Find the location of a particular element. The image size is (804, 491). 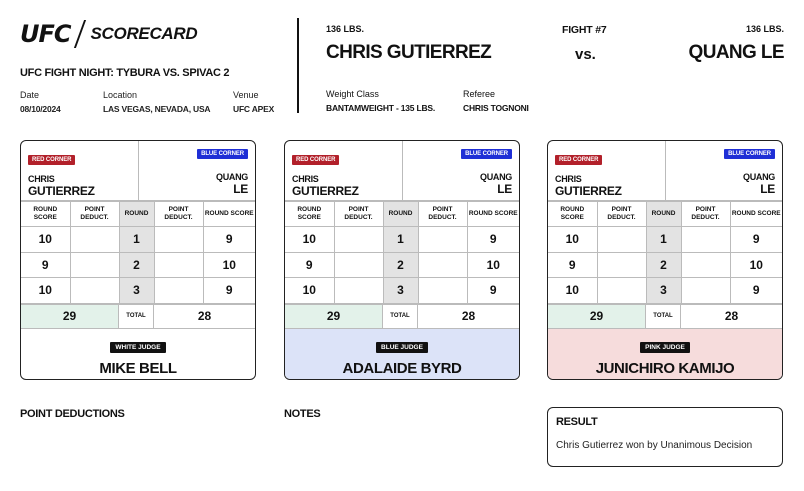

round-header: ROUND is located at coordinates (400, 214).